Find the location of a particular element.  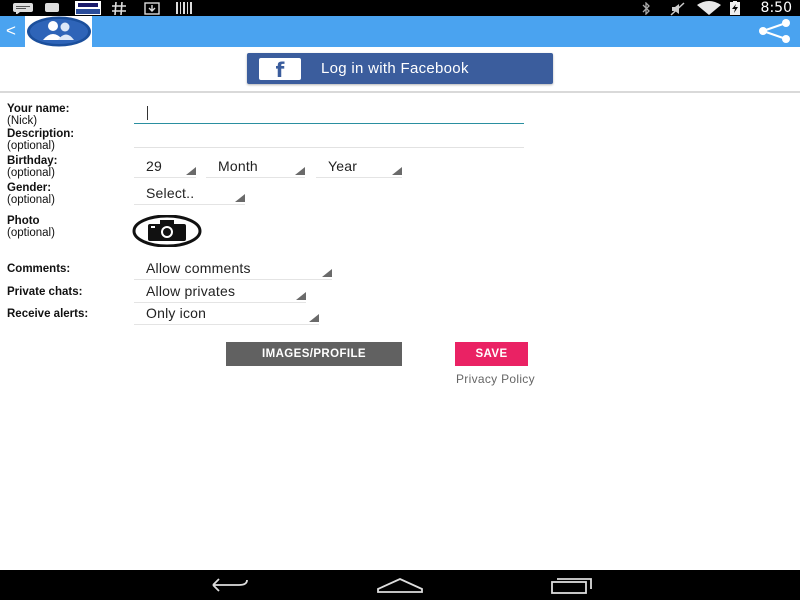

receive-alerts-select: Only icon is located at coordinates (226, 314).